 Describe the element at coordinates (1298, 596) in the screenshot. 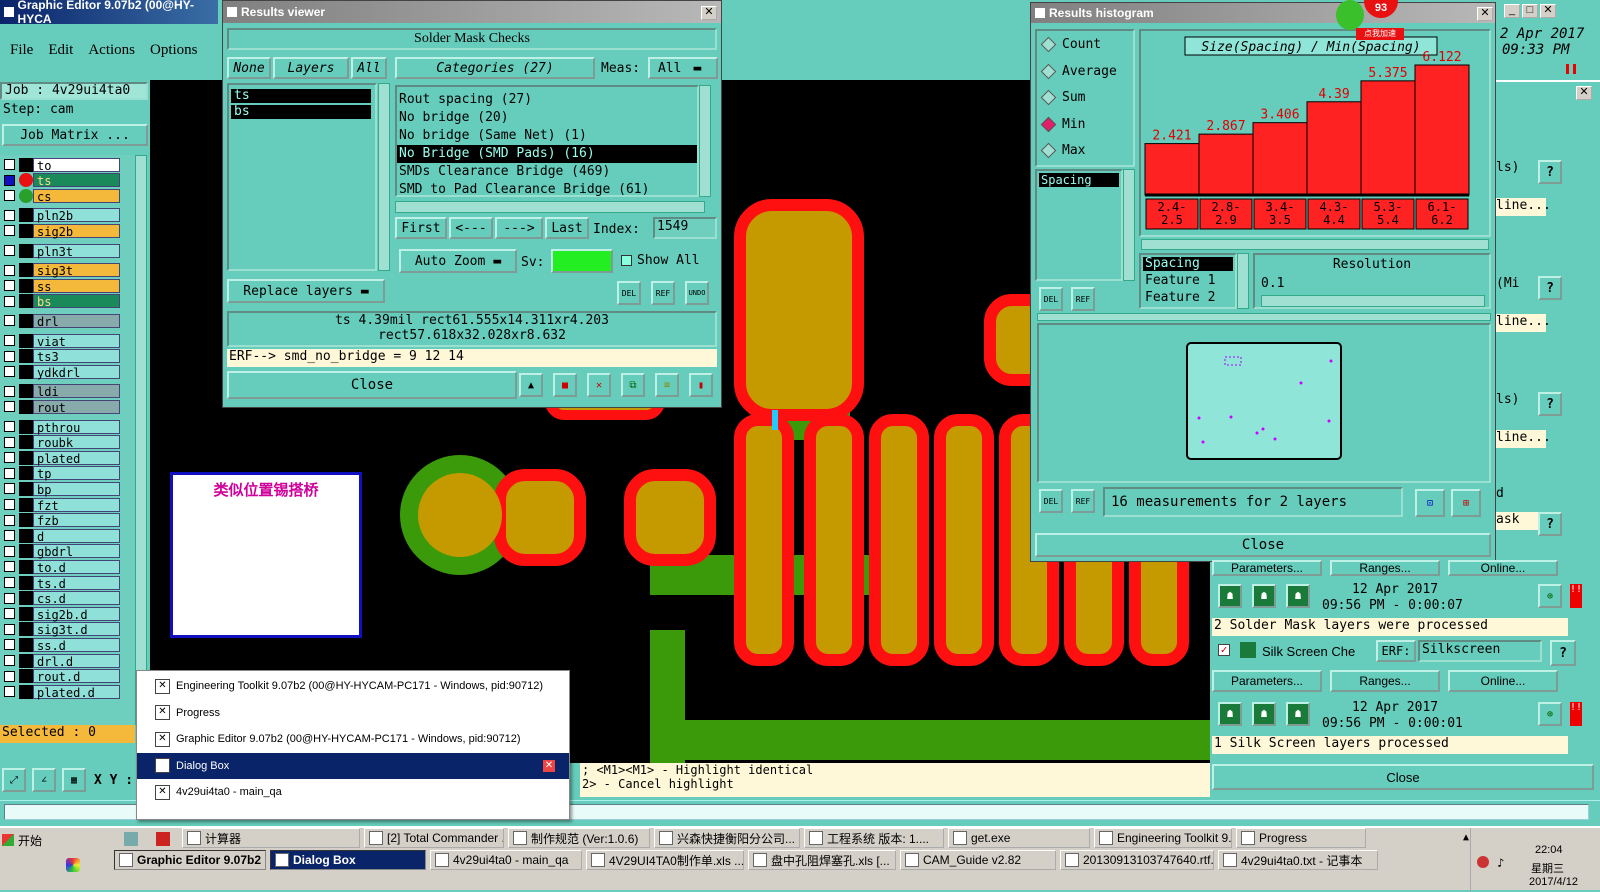

I see `stop-icon: ☗` at that location.